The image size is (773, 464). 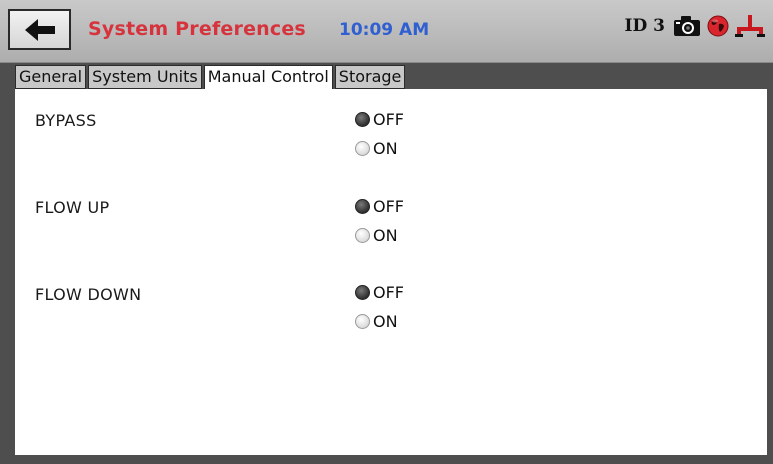 I want to click on status-area: ID 3, so click(x=695, y=26).